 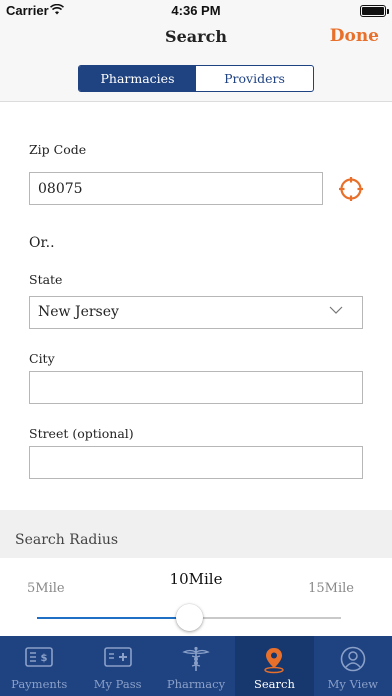 What do you see at coordinates (196, 462) in the screenshot?
I see `street-input` at bounding box center [196, 462].